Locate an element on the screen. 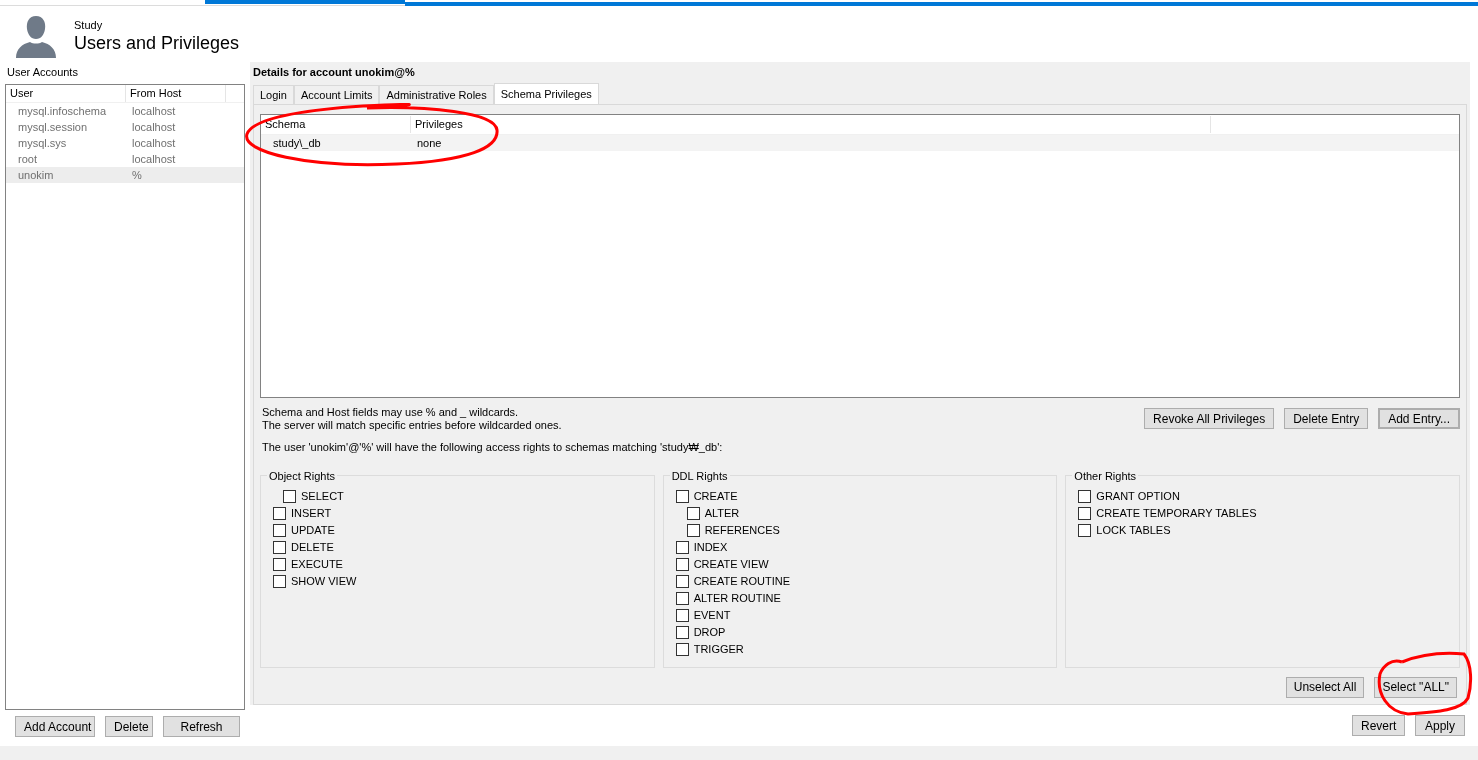 This screenshot has height=760, width=1478. checkbox-label: DELETE is located at coordinates (312, 548).